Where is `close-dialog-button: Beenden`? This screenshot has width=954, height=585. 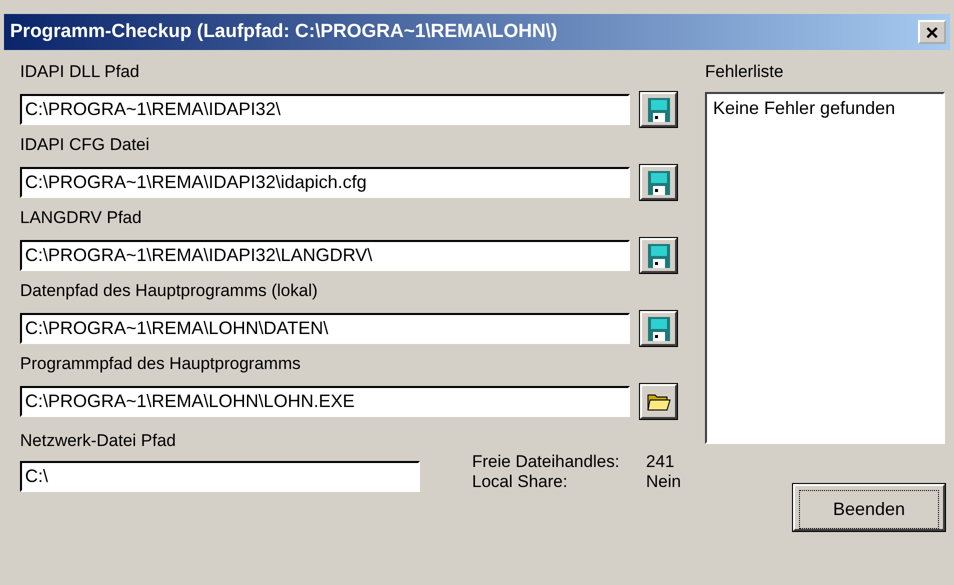 close-dialog-button: Beenden is located at coordinates (869, 507).